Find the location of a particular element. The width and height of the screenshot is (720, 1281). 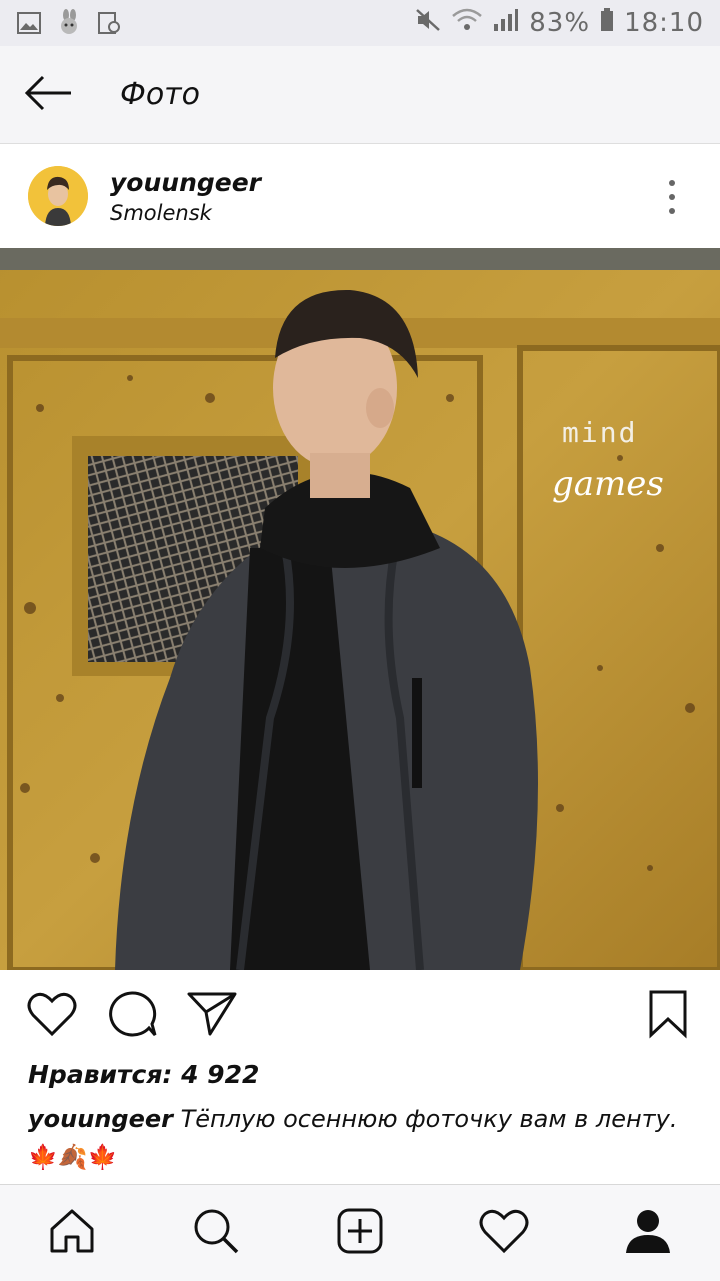

clock: 18:10 is located at coordinates (664, 23).